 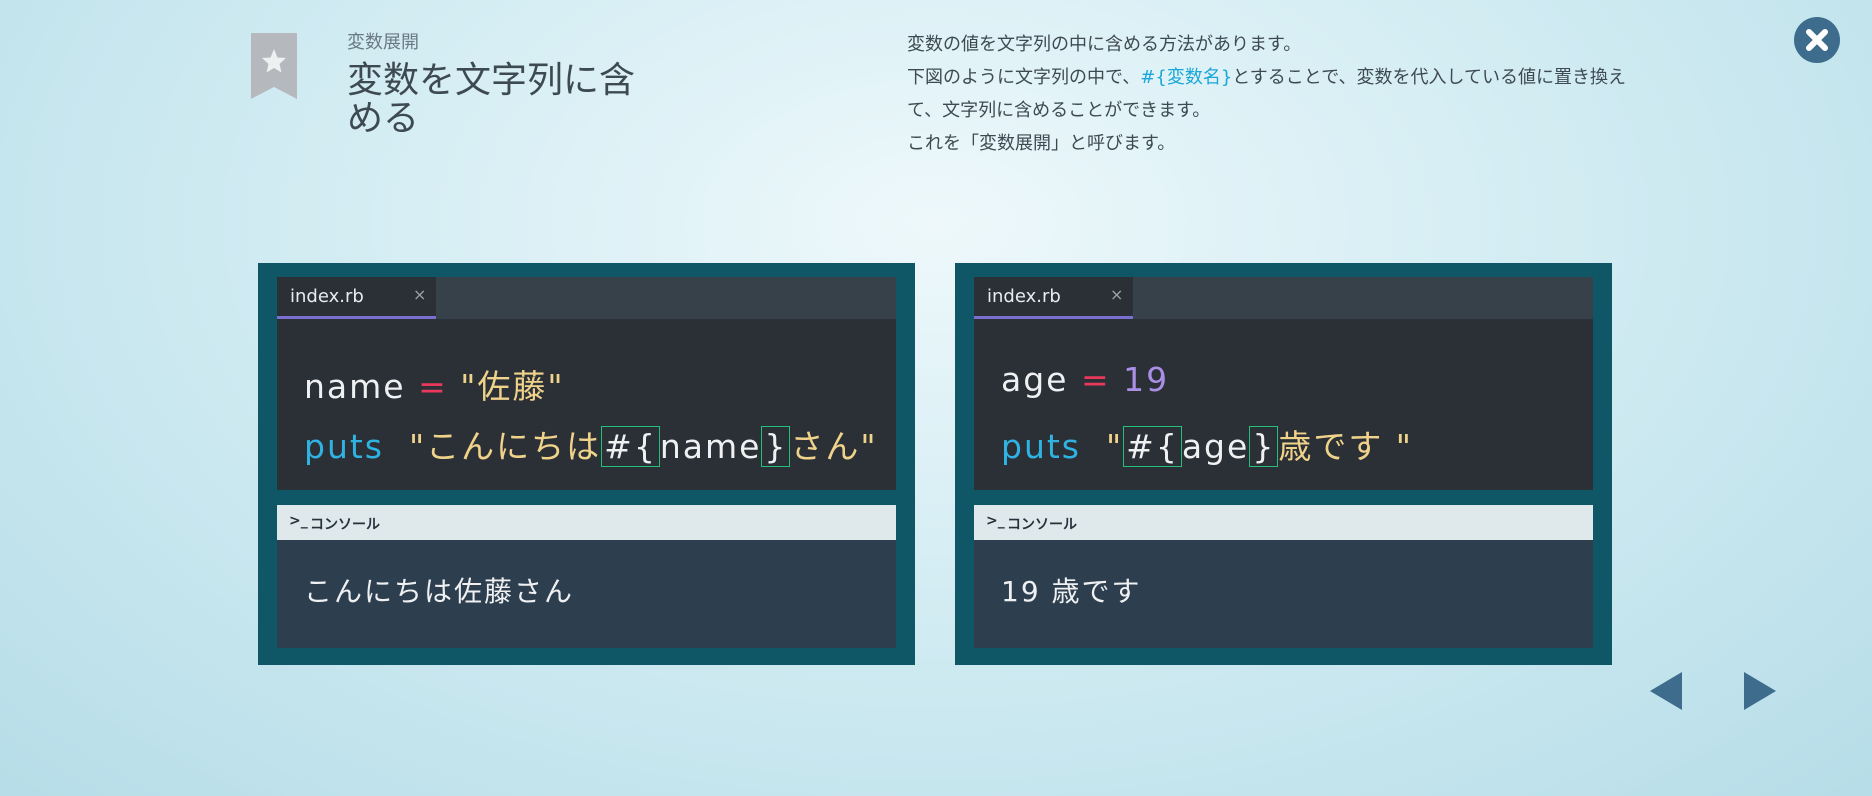 What do you see at coordinates (512, 386) in the screenshot?
I see `code-string: "佐藤"` at bounding box center [512, 386].